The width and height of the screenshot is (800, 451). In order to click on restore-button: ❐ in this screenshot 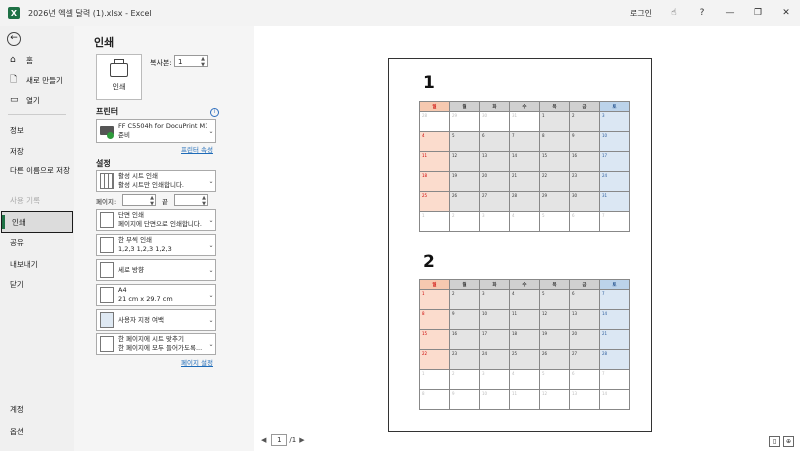, I will do `click(758, 13)`.